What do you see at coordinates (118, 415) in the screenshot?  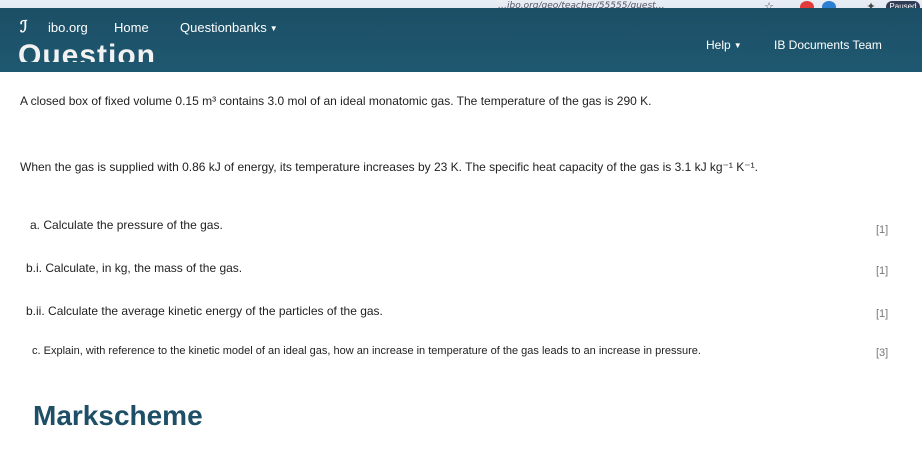 I see `markscheme-heading: Markscheme` at bounding box center [118, 415].